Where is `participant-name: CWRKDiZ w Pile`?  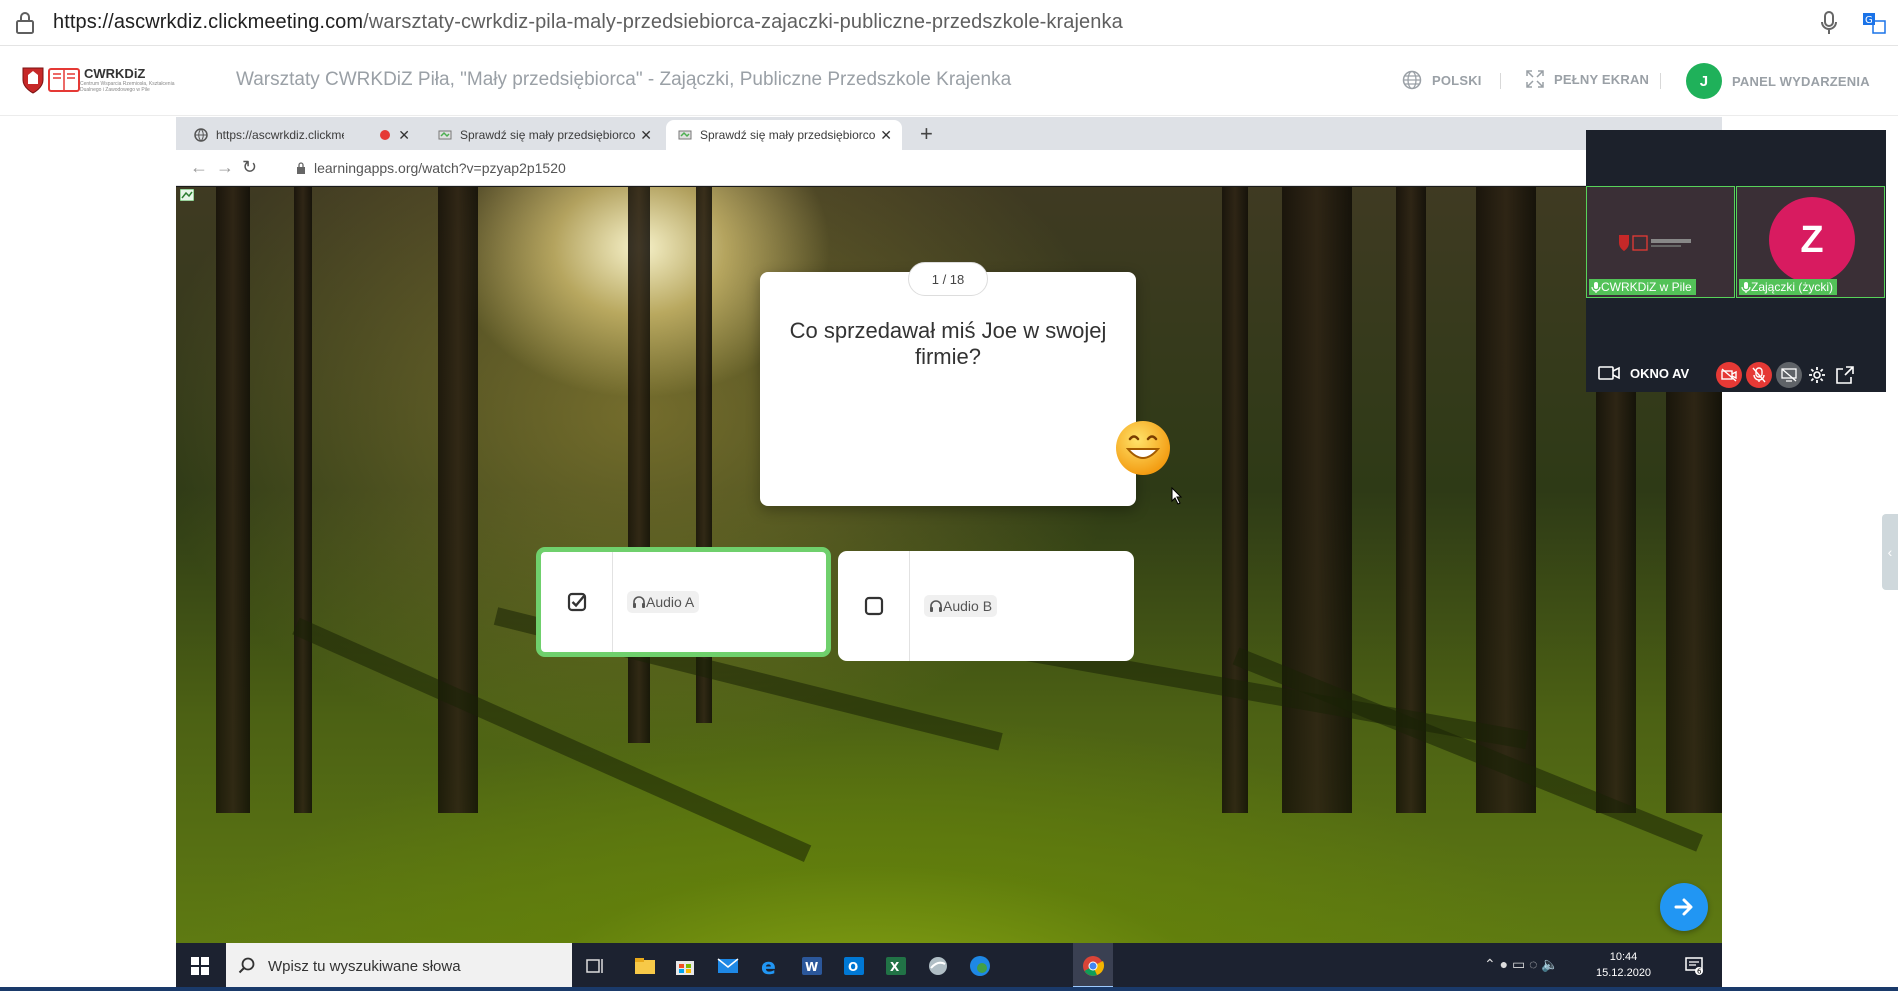
participant-name: CWRKDiZ w Pile is located at coordinates (1646, 287).